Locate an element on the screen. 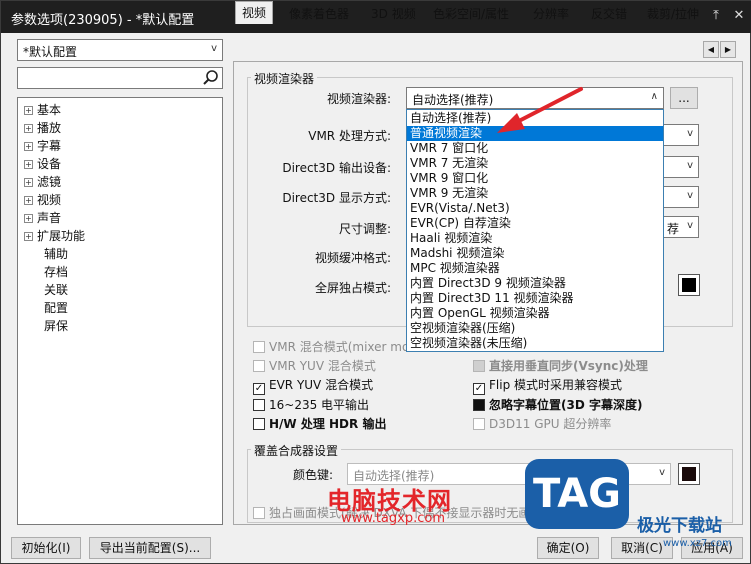 This screenshot has width=751, height=564. d3d-device-select: v is located at coordinates (680, 167).